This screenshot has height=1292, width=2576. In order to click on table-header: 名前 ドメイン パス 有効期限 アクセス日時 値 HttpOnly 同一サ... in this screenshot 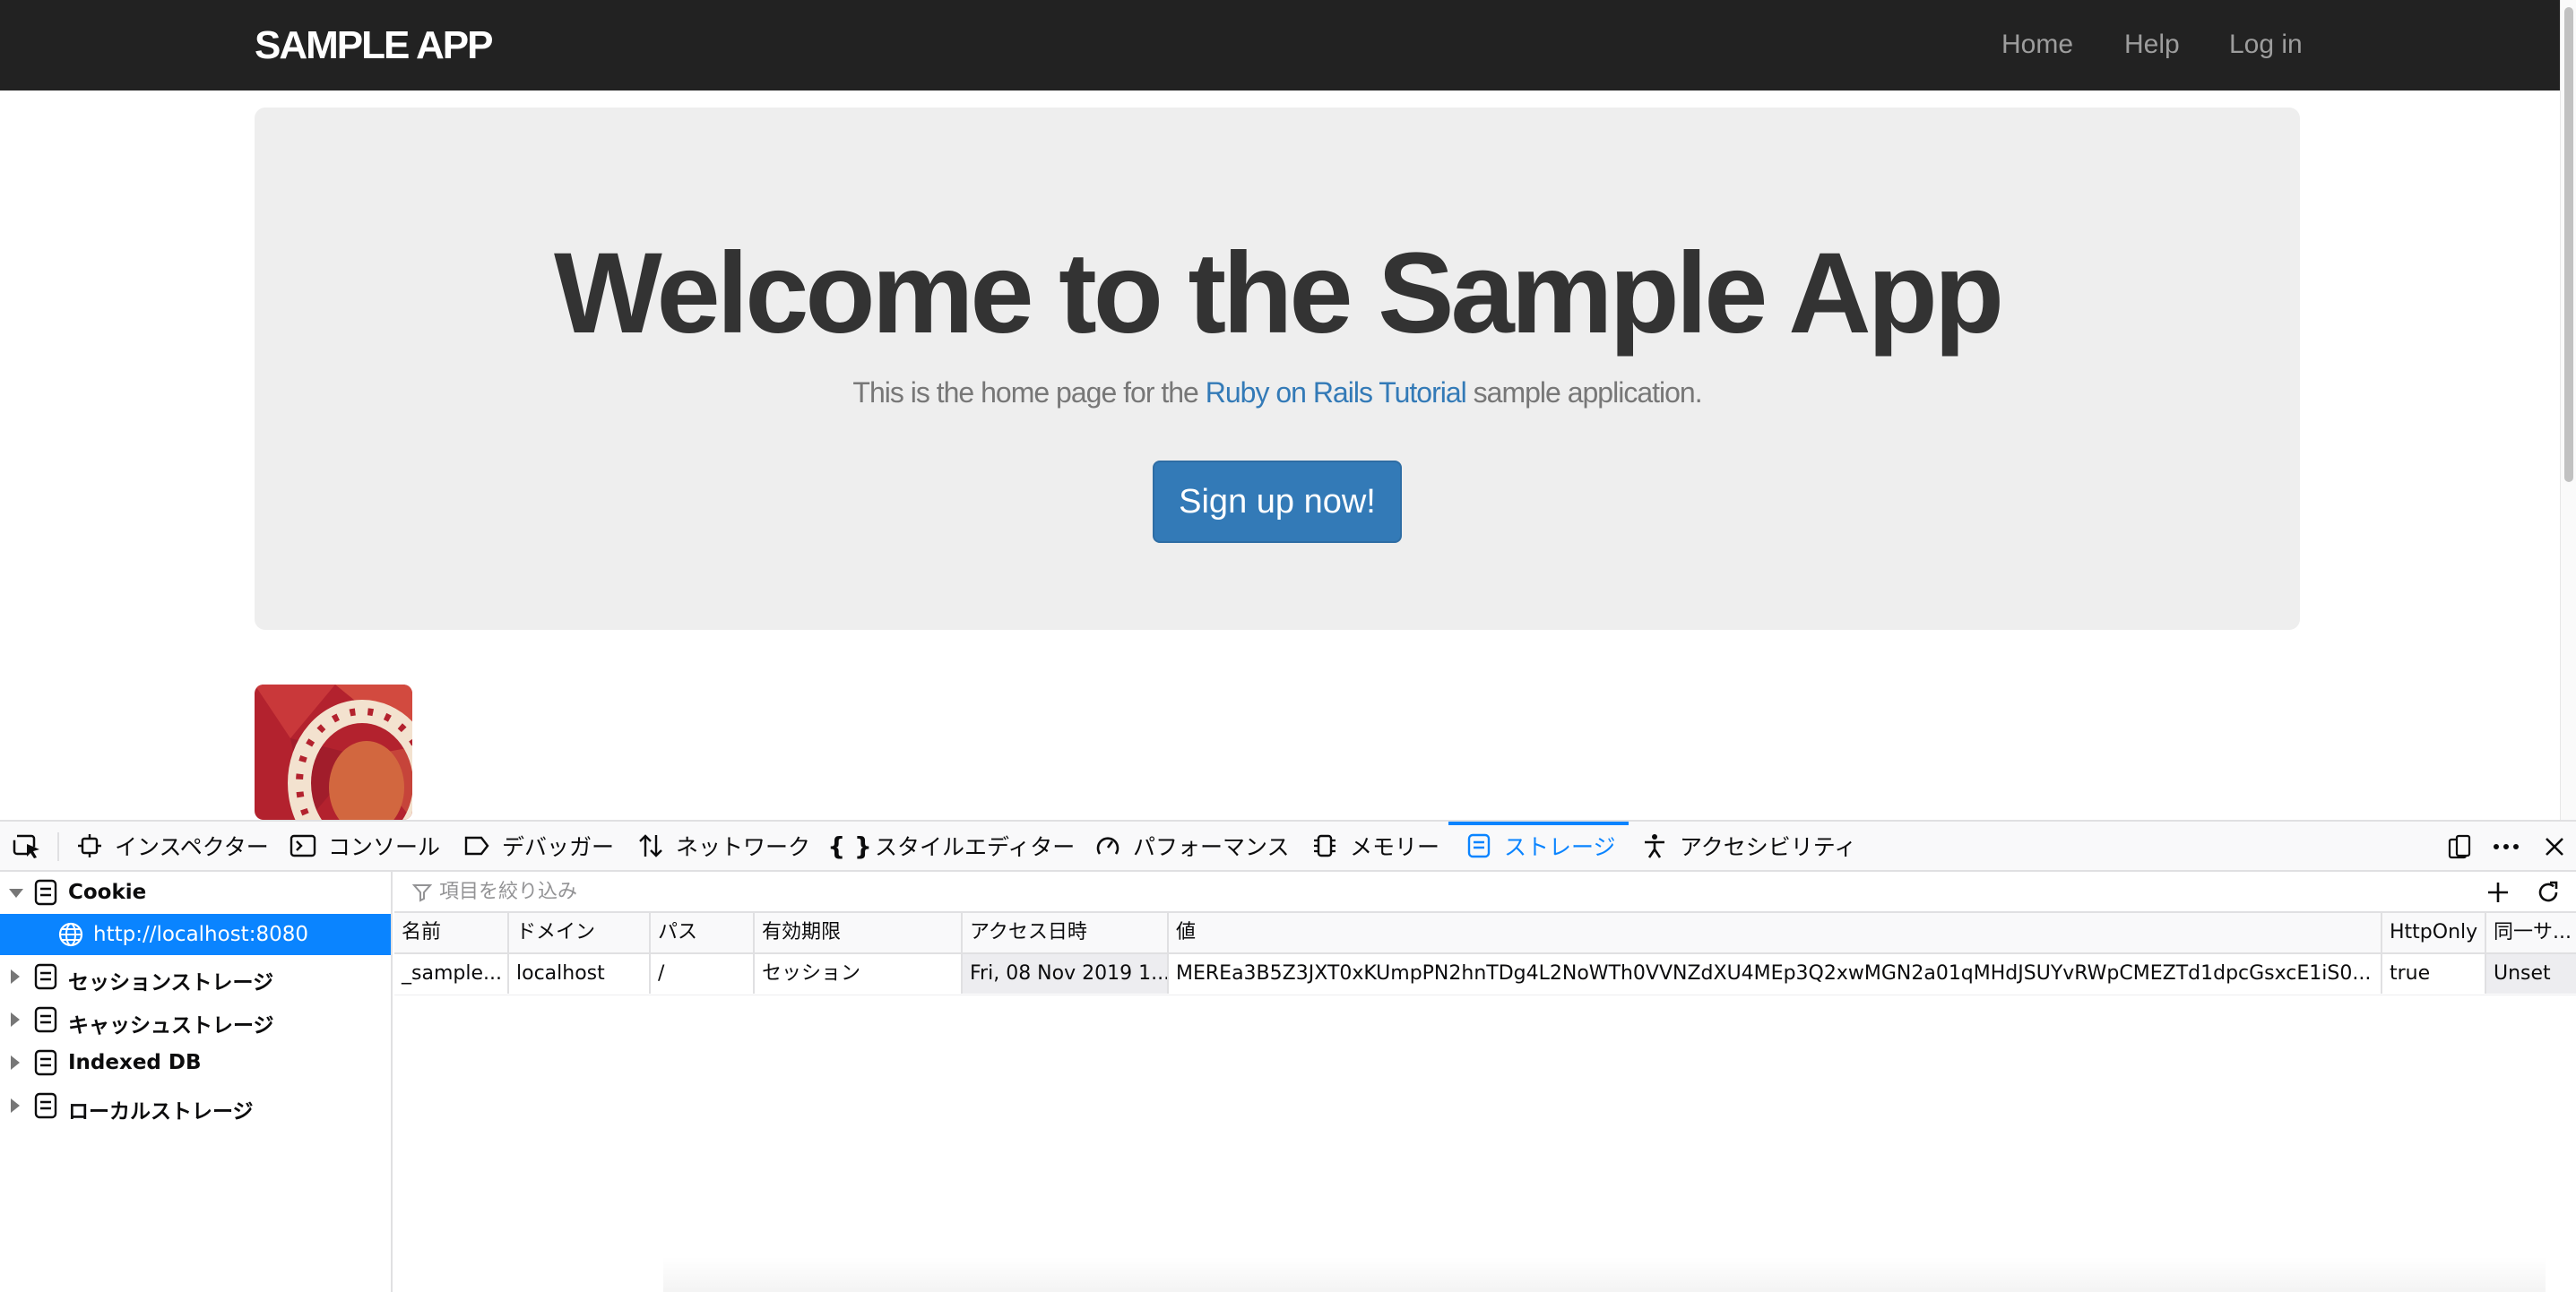, I will do `click(1485, 933)`.